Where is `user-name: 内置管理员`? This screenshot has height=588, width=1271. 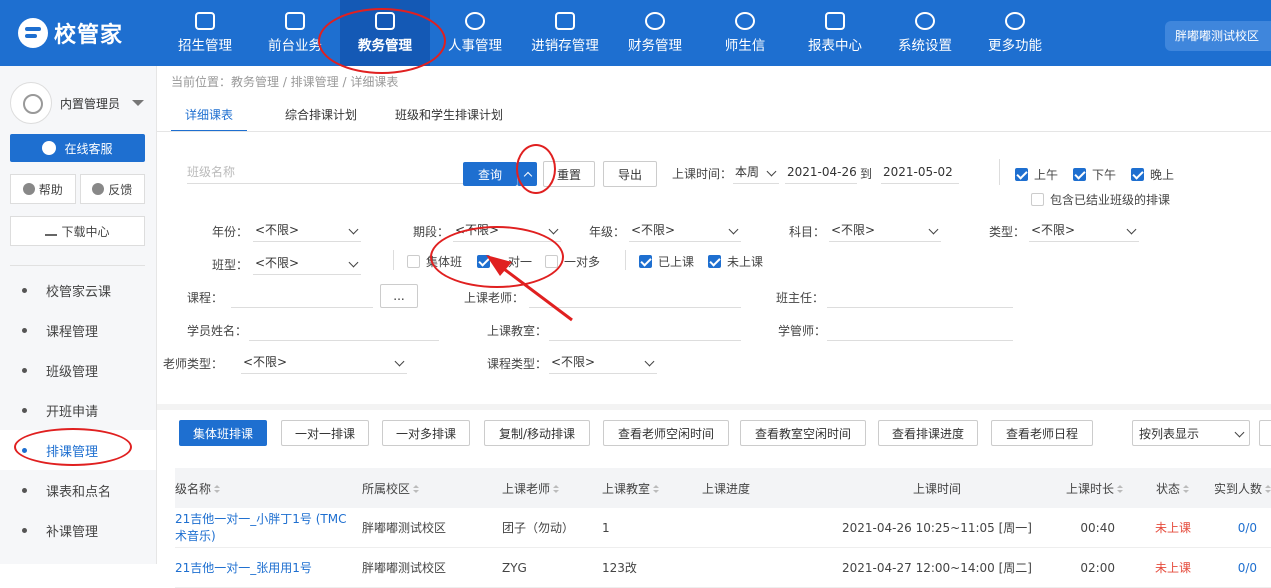 user-name: 内置管理员 is located at coordinates (90, 103).